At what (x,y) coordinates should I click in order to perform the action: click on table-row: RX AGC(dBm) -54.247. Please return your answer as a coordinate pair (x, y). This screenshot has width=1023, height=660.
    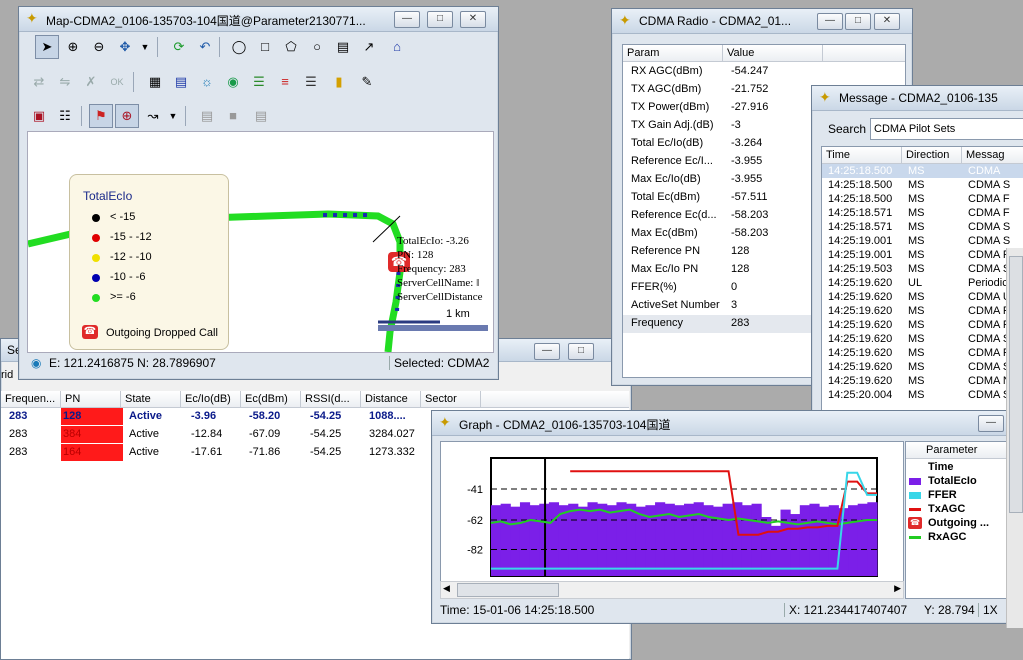
    Looking at the image, I should click on (764, 72).